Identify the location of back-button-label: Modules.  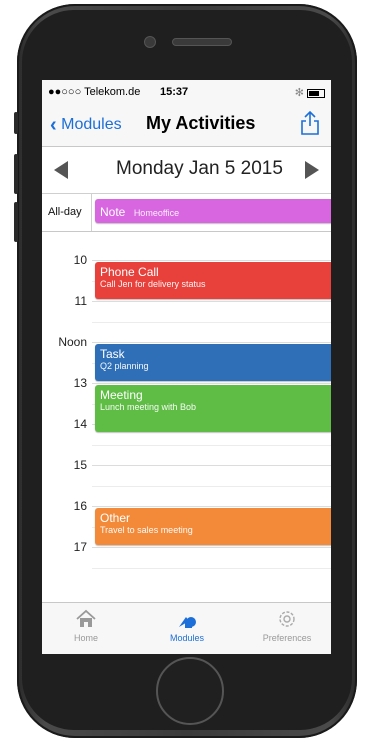
(91, 124).